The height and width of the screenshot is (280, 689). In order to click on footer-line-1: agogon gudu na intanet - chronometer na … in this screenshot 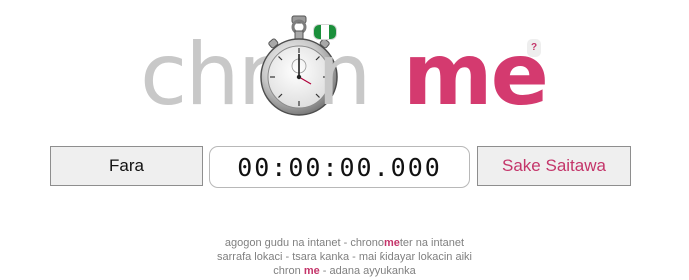, I will do `click(344, 243)`.